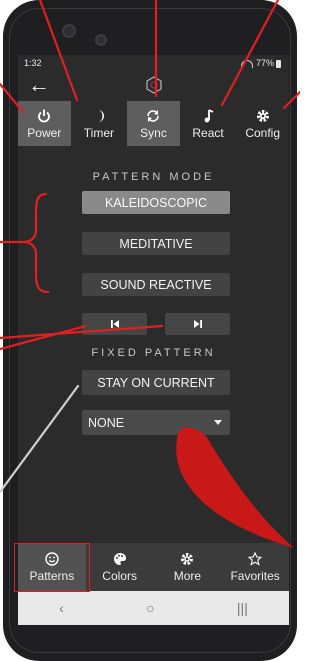 This screenshot has height=661, width=320. What do you see at coordinates (119, 575) in the screenshot?
I see `nav-label: Colors` at bounding box center [119, 575].